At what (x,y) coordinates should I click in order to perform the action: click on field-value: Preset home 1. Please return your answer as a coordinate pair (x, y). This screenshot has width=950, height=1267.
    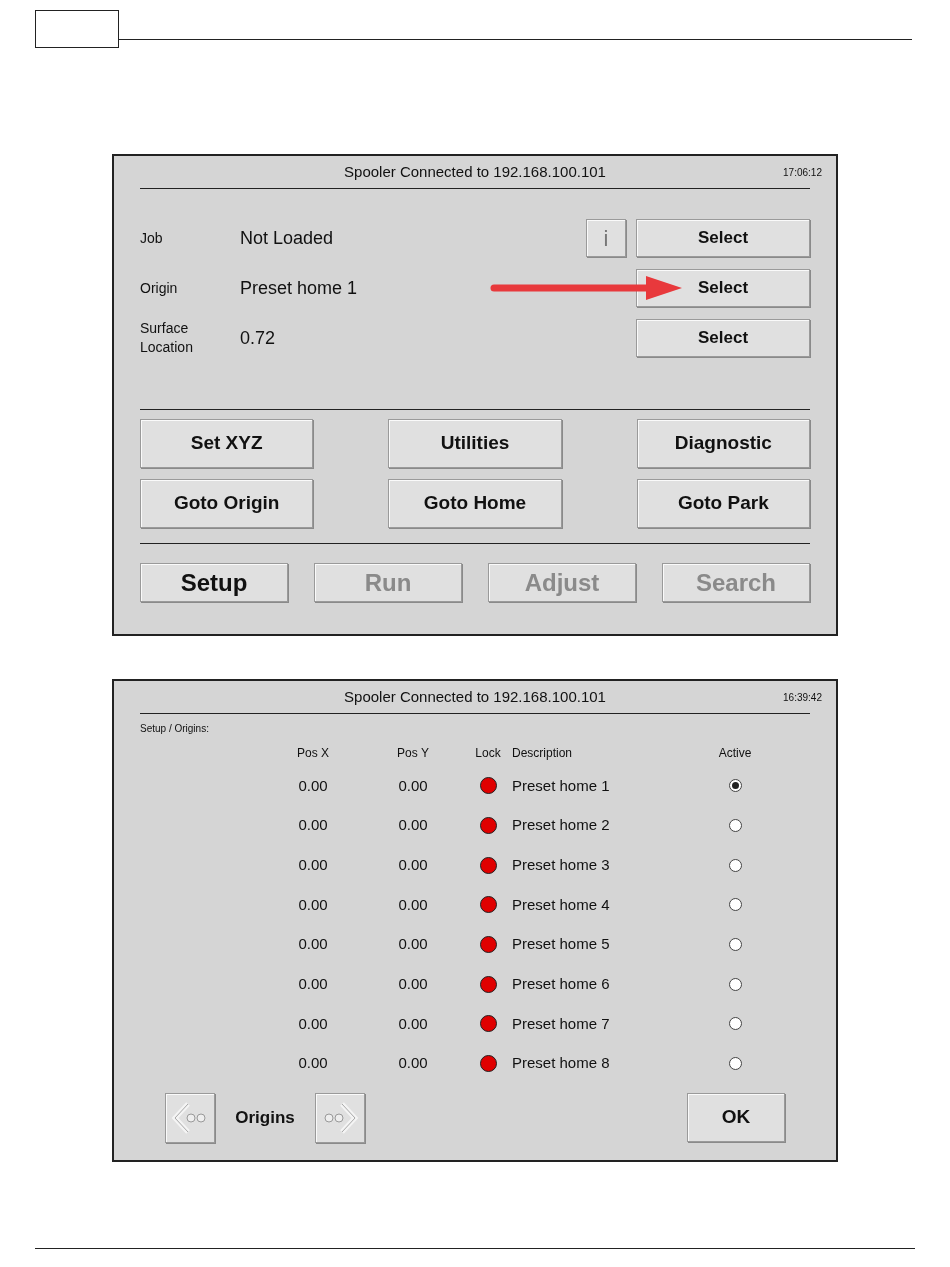
    Looking at the image, I should click on (299, 288).